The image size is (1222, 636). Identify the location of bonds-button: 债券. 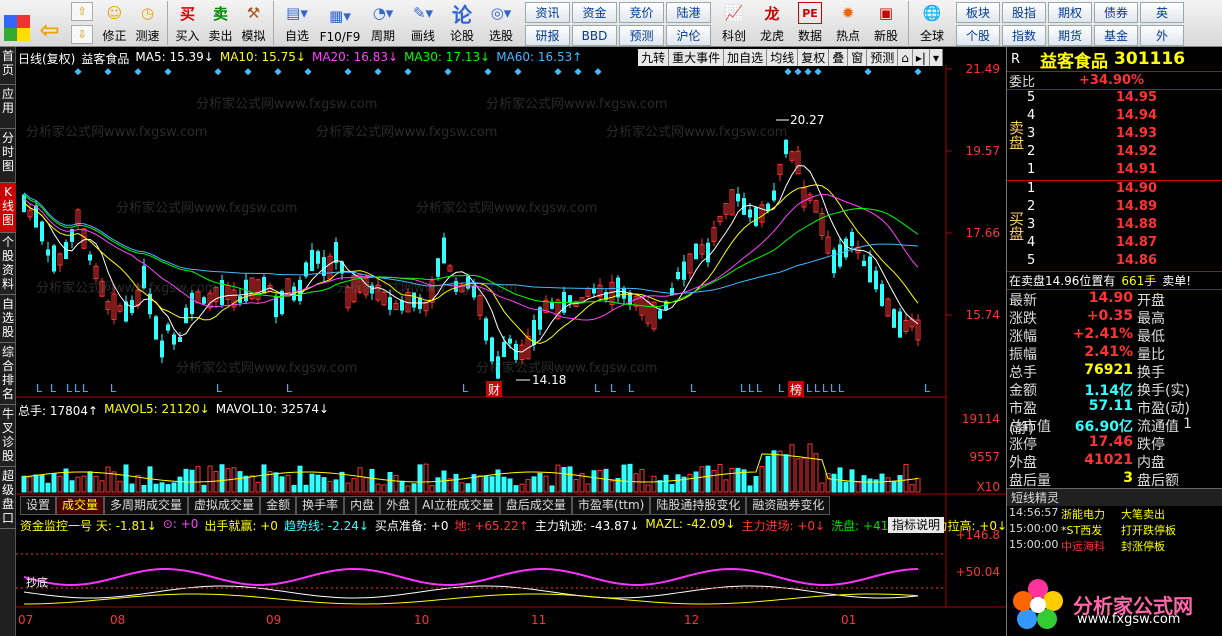
(1116, 12).